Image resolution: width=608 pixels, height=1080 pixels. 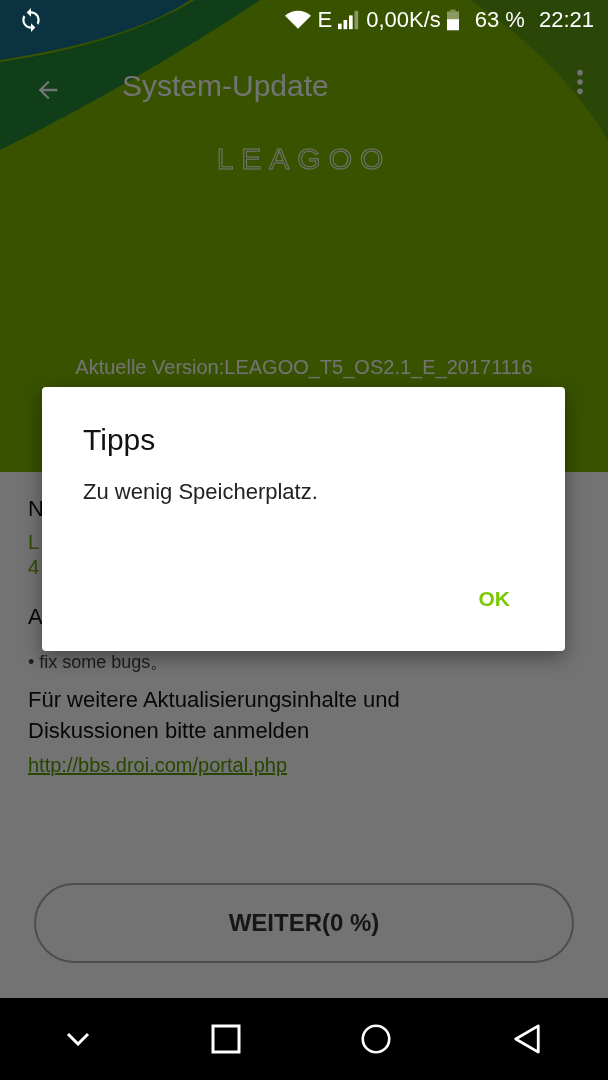 I want to click on current-version-text: Aktuelle Version:LEAGOO_T5_OS2.1_E_20171116, so click(x=304, y=367).